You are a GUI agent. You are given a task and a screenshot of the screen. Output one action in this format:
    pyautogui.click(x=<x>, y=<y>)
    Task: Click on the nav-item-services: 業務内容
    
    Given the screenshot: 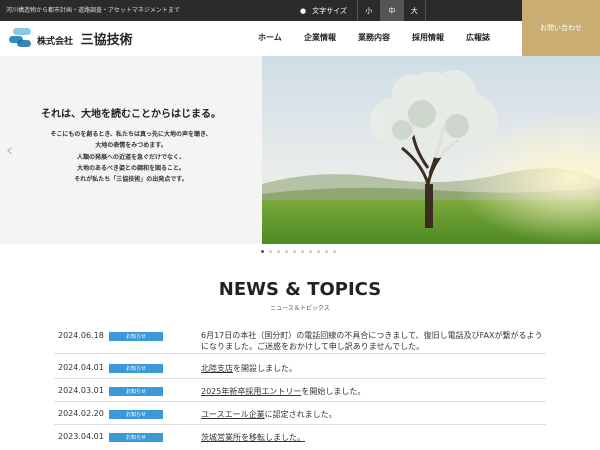 What is the action you would take?
    pyautogui.click(x=374, y=37)
    